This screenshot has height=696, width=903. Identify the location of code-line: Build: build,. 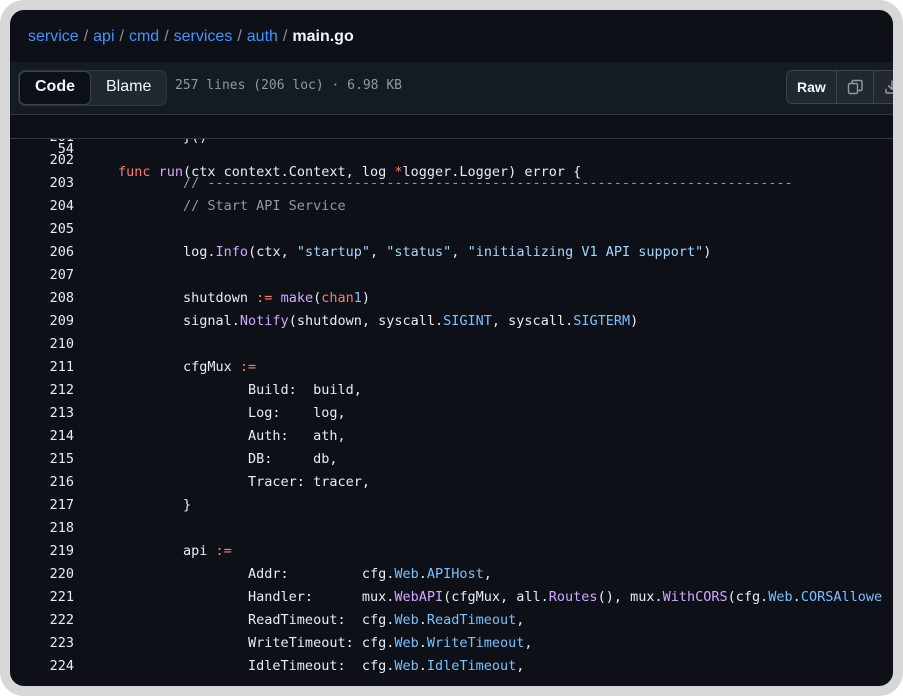
(240, 390).